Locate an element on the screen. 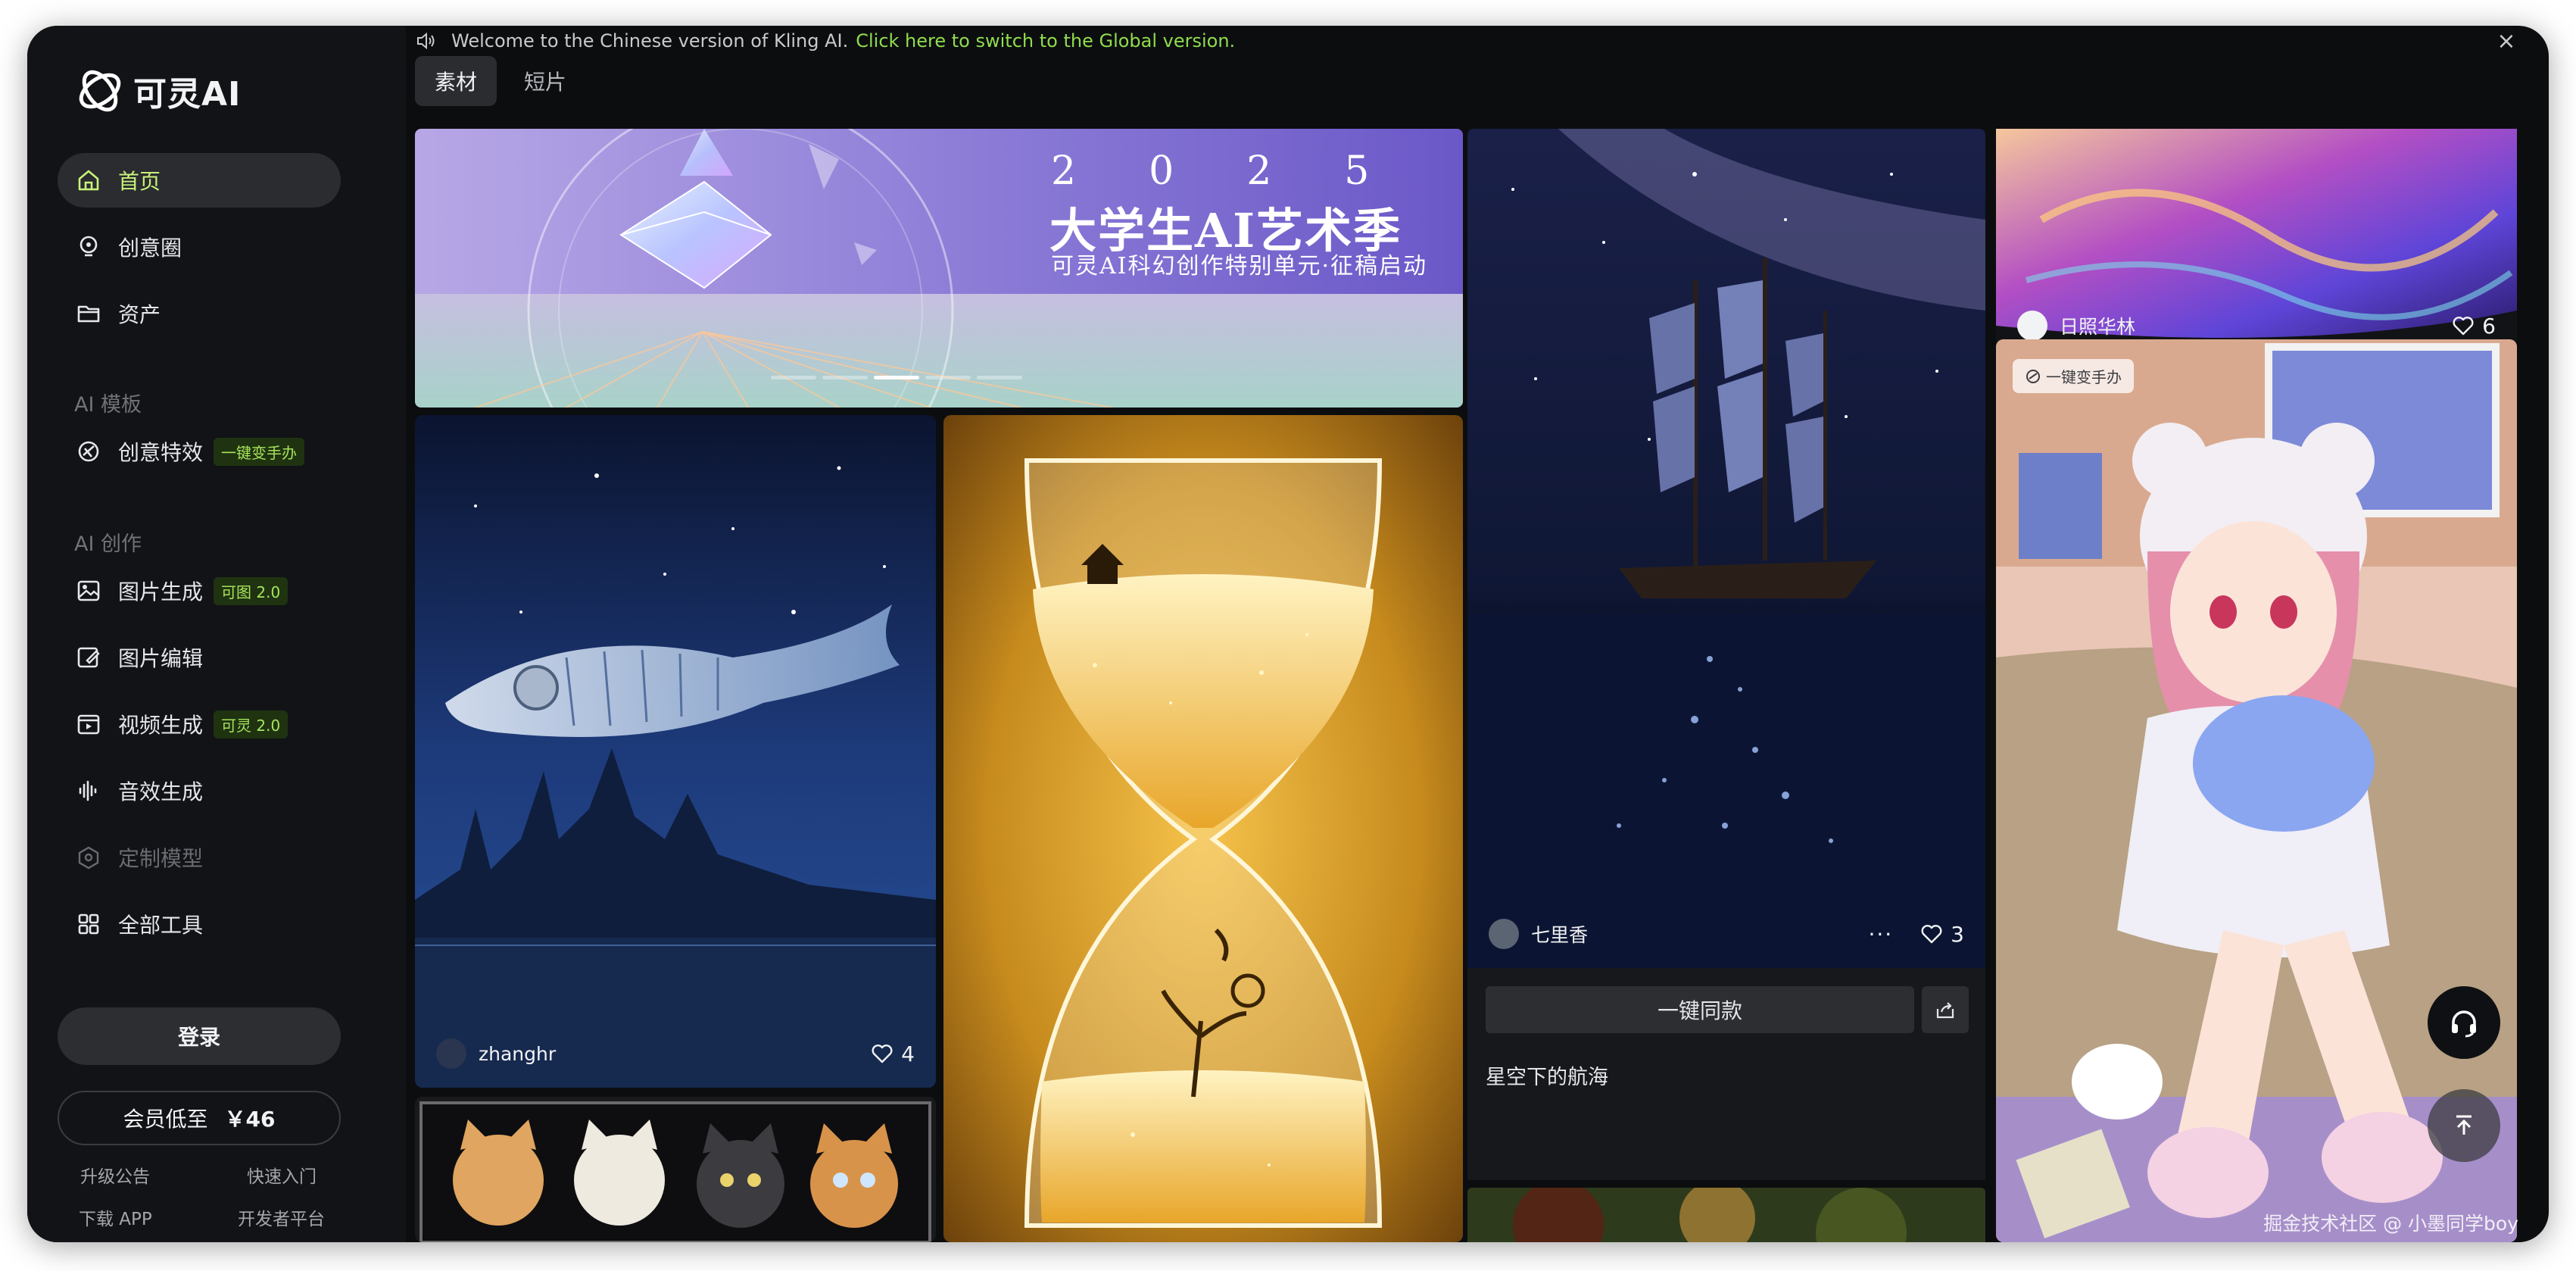 The image size is (2576, 1271). forest-image is located at coordinates (1726, 1215).